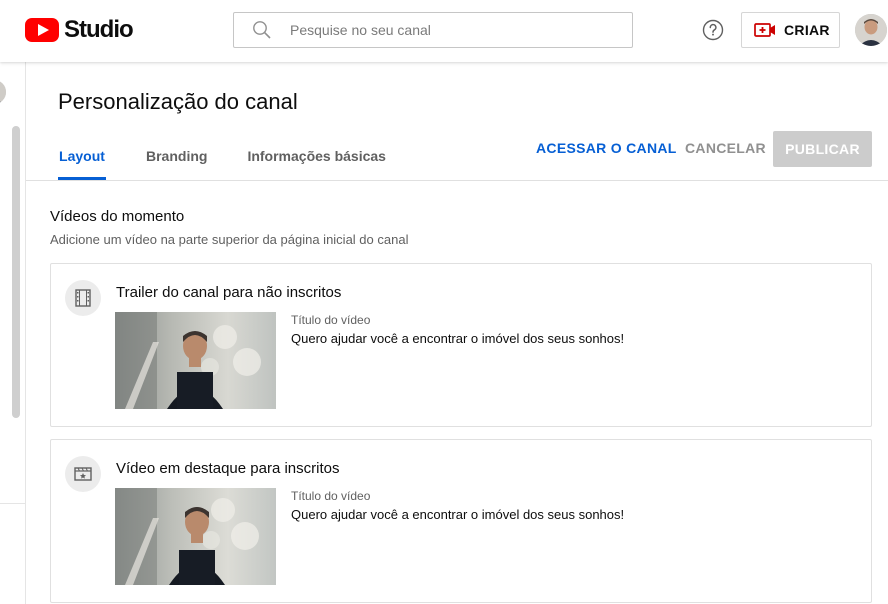 Image resolution: width=888 pixels, height=604 pixels. Describe the element at coordinates (82, 160) in the screenshot. I see `tab-layout: Layout` at that location.